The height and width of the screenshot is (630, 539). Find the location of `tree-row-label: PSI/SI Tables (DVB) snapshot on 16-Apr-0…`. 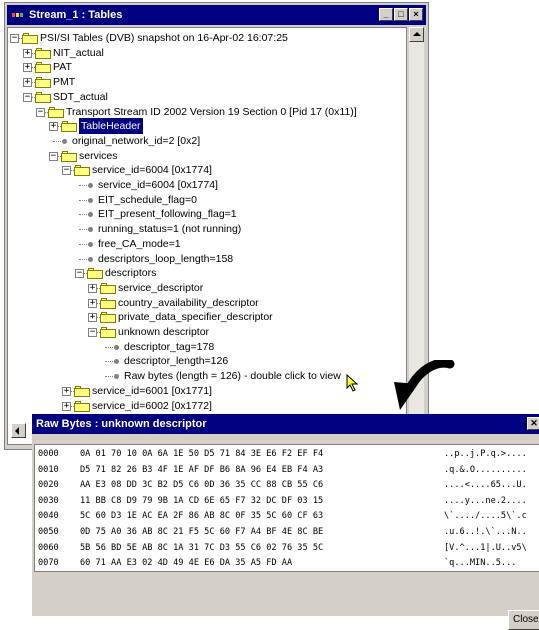

tree-row-label: PSI/SI Tables (DVB) snapshot on 16-Apr-0… is located at coordinates (164, 38).